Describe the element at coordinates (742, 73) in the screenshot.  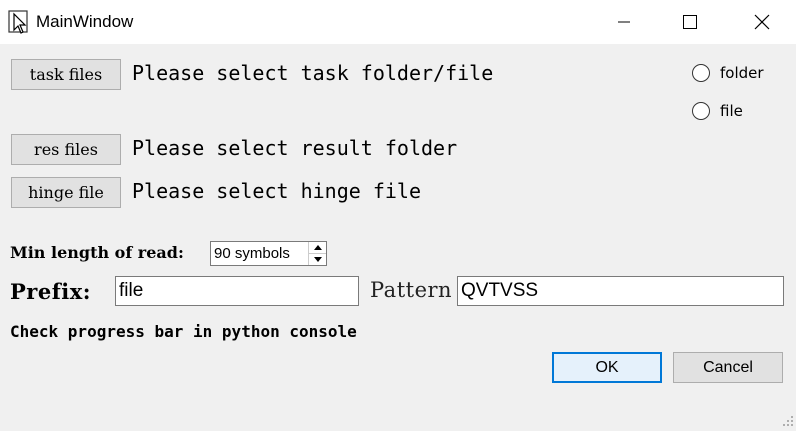
I see `folder-radio-label: folder` at that location.